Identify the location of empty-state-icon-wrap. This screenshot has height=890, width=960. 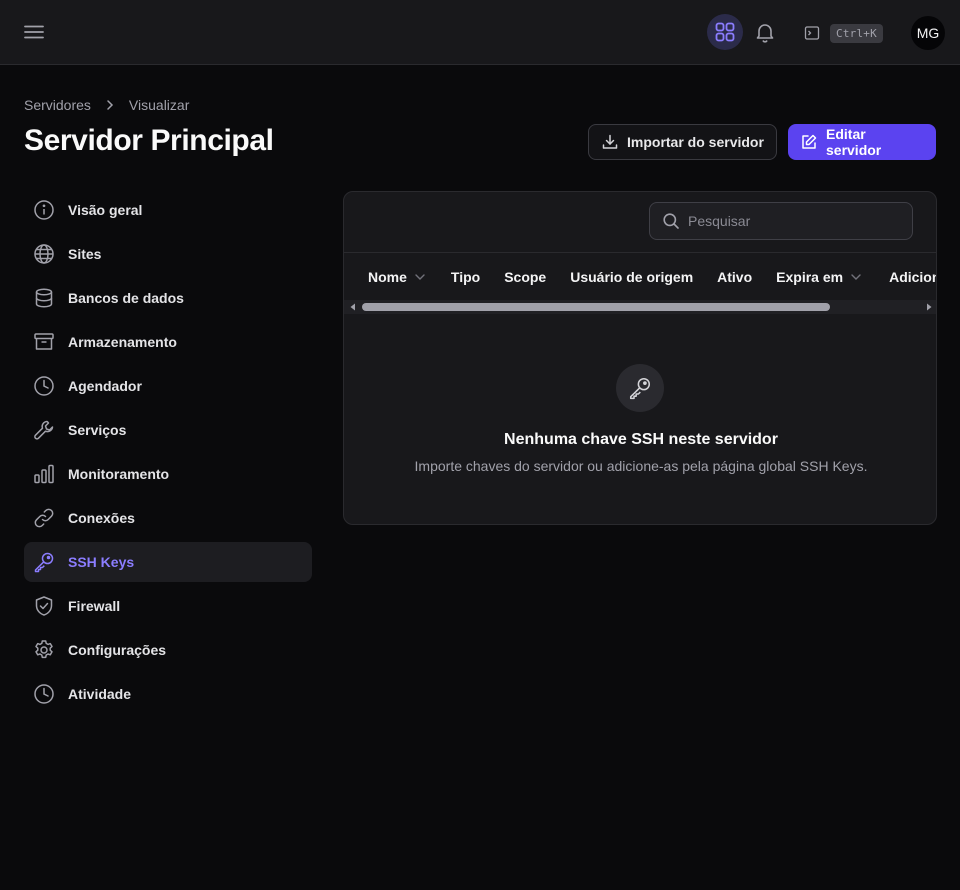
(640, 388).